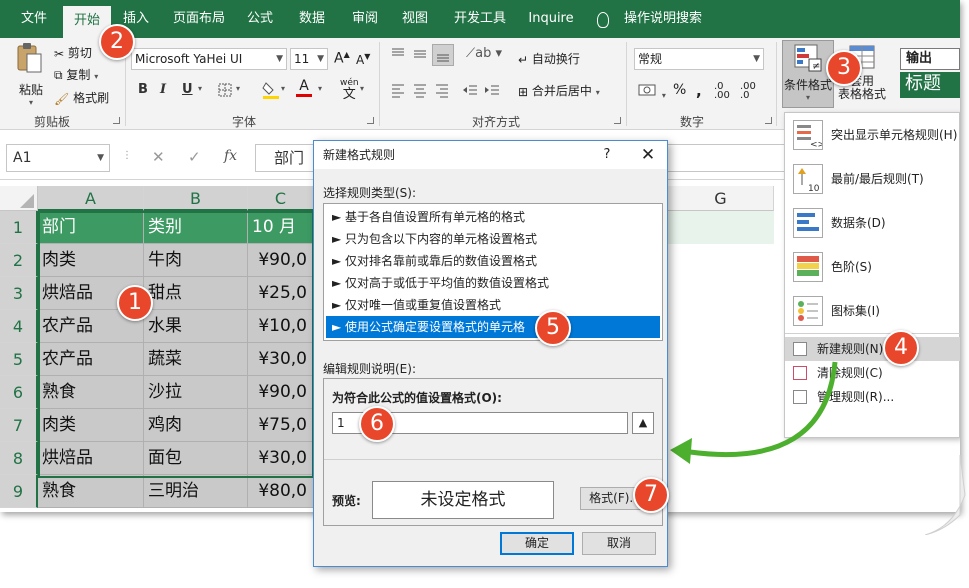 The width and height of the screenshot is (969, 588). What do you see at coordinates (281, 326) in the screenshot?
I see `table-cell: ¥10,0` at bounding box center [281, 326].